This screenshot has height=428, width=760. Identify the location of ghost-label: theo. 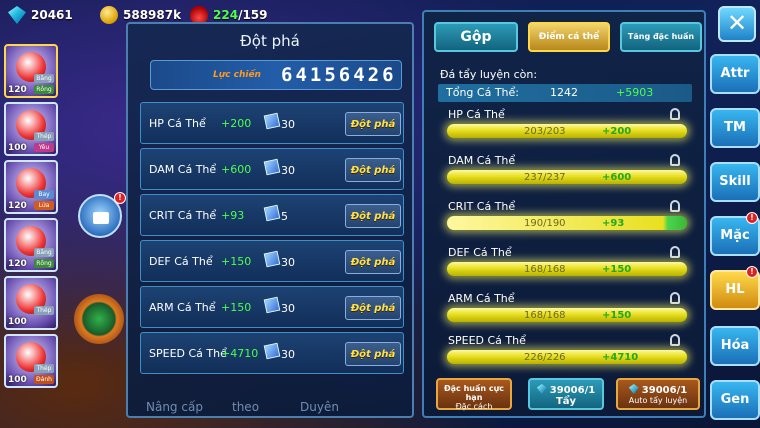
(246, 407).